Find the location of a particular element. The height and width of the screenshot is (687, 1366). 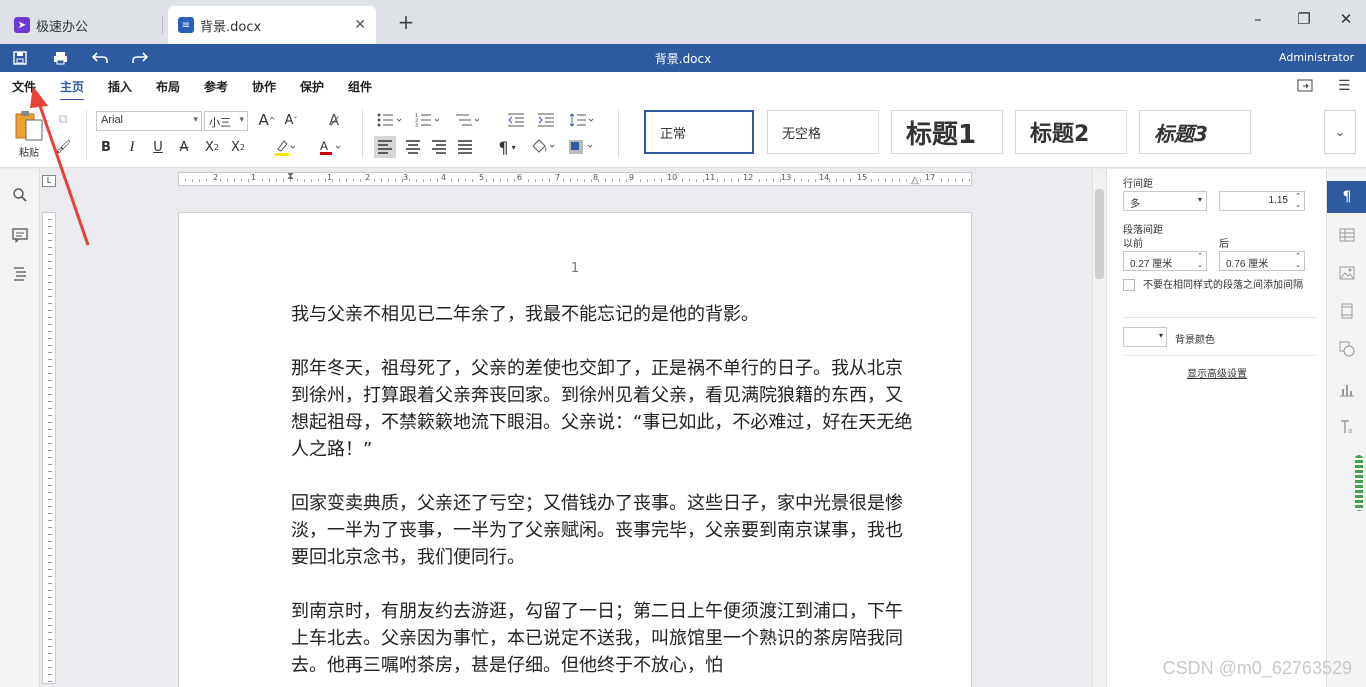

style-heading-3: 标题3 is located at coordinates (1195, 132).